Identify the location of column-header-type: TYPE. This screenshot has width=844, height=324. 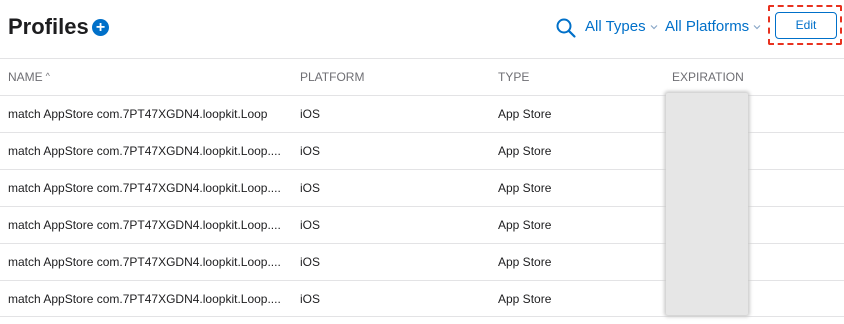
(578, 77).